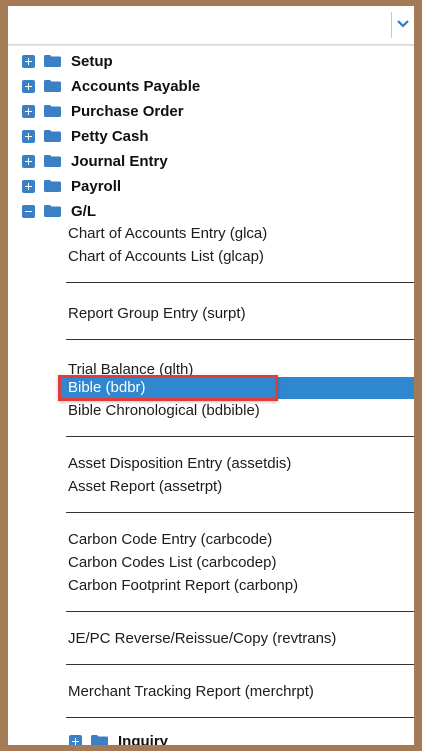  What do you see at coordinates (67, 61) in the screenshot?
I see `tree-node-setup: Setup` at bounding box center [67, 61].